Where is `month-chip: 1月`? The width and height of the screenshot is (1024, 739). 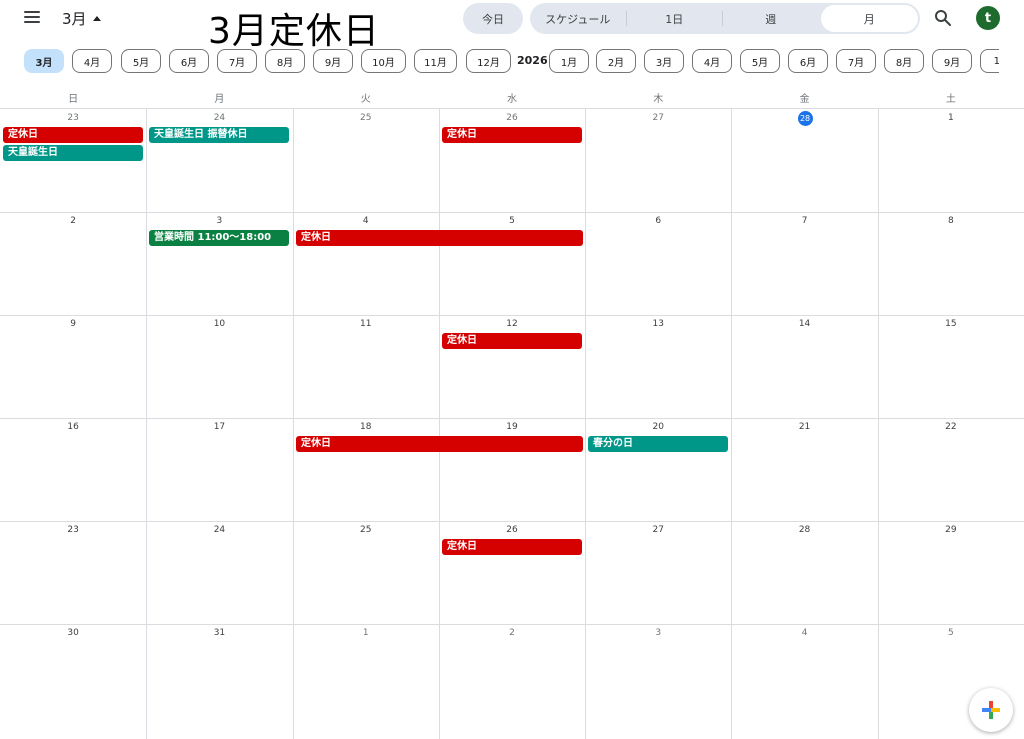
month-chip: 1月 is located at coordinates (569, 61).